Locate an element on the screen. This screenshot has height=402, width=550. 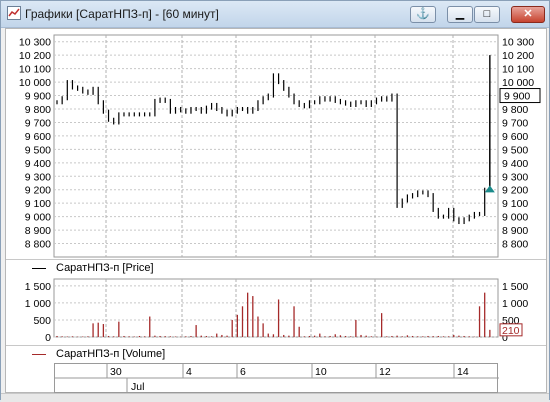
close-icon: ✕ is located at coordinates (528, 14).